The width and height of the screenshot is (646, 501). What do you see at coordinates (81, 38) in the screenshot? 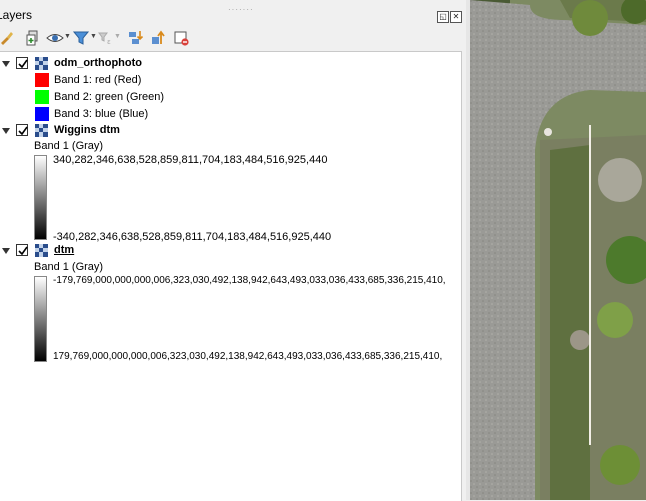
I see `filter-legend-icon` at bounding box center [81, 38].